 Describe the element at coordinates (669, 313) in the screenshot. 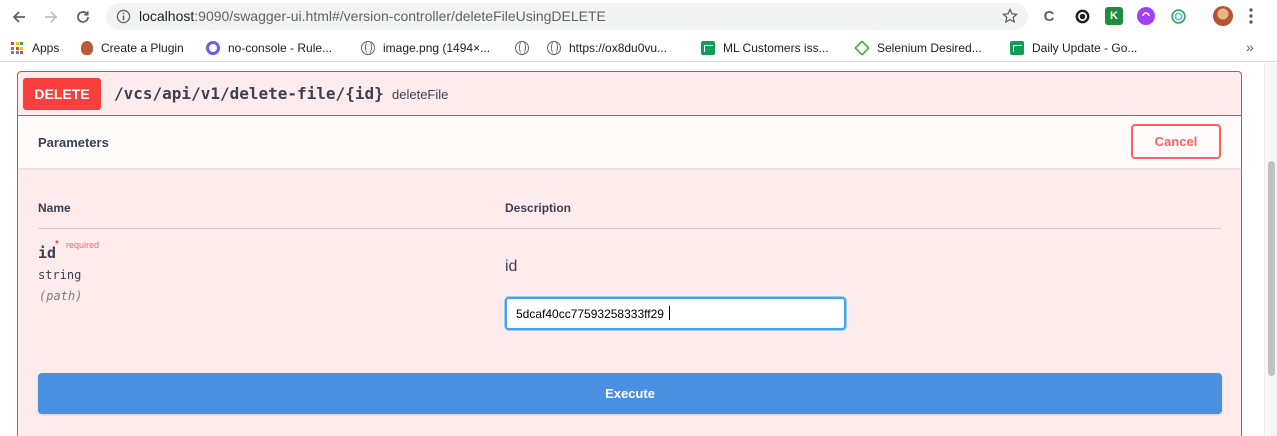

I see `text-caret` at that location.